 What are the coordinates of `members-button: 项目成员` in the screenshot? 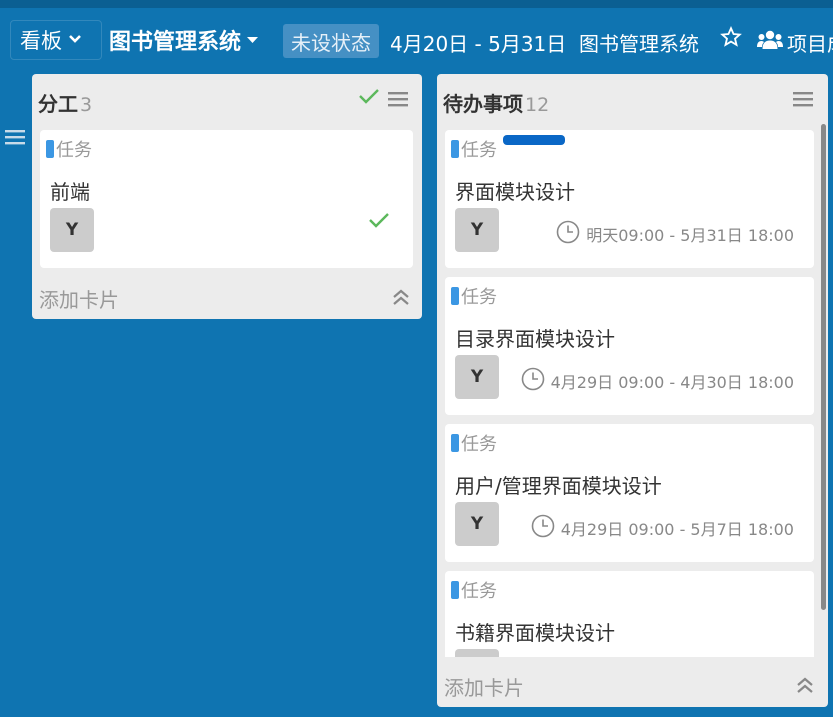 It's located at (795, 42).